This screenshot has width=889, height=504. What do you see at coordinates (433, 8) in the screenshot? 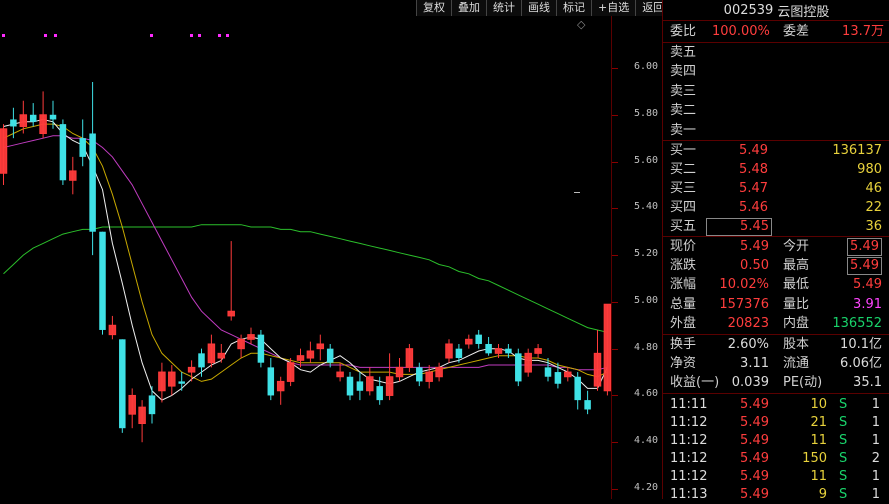
I see `fuquan-button: 复权` at bounding box center [433, 8].